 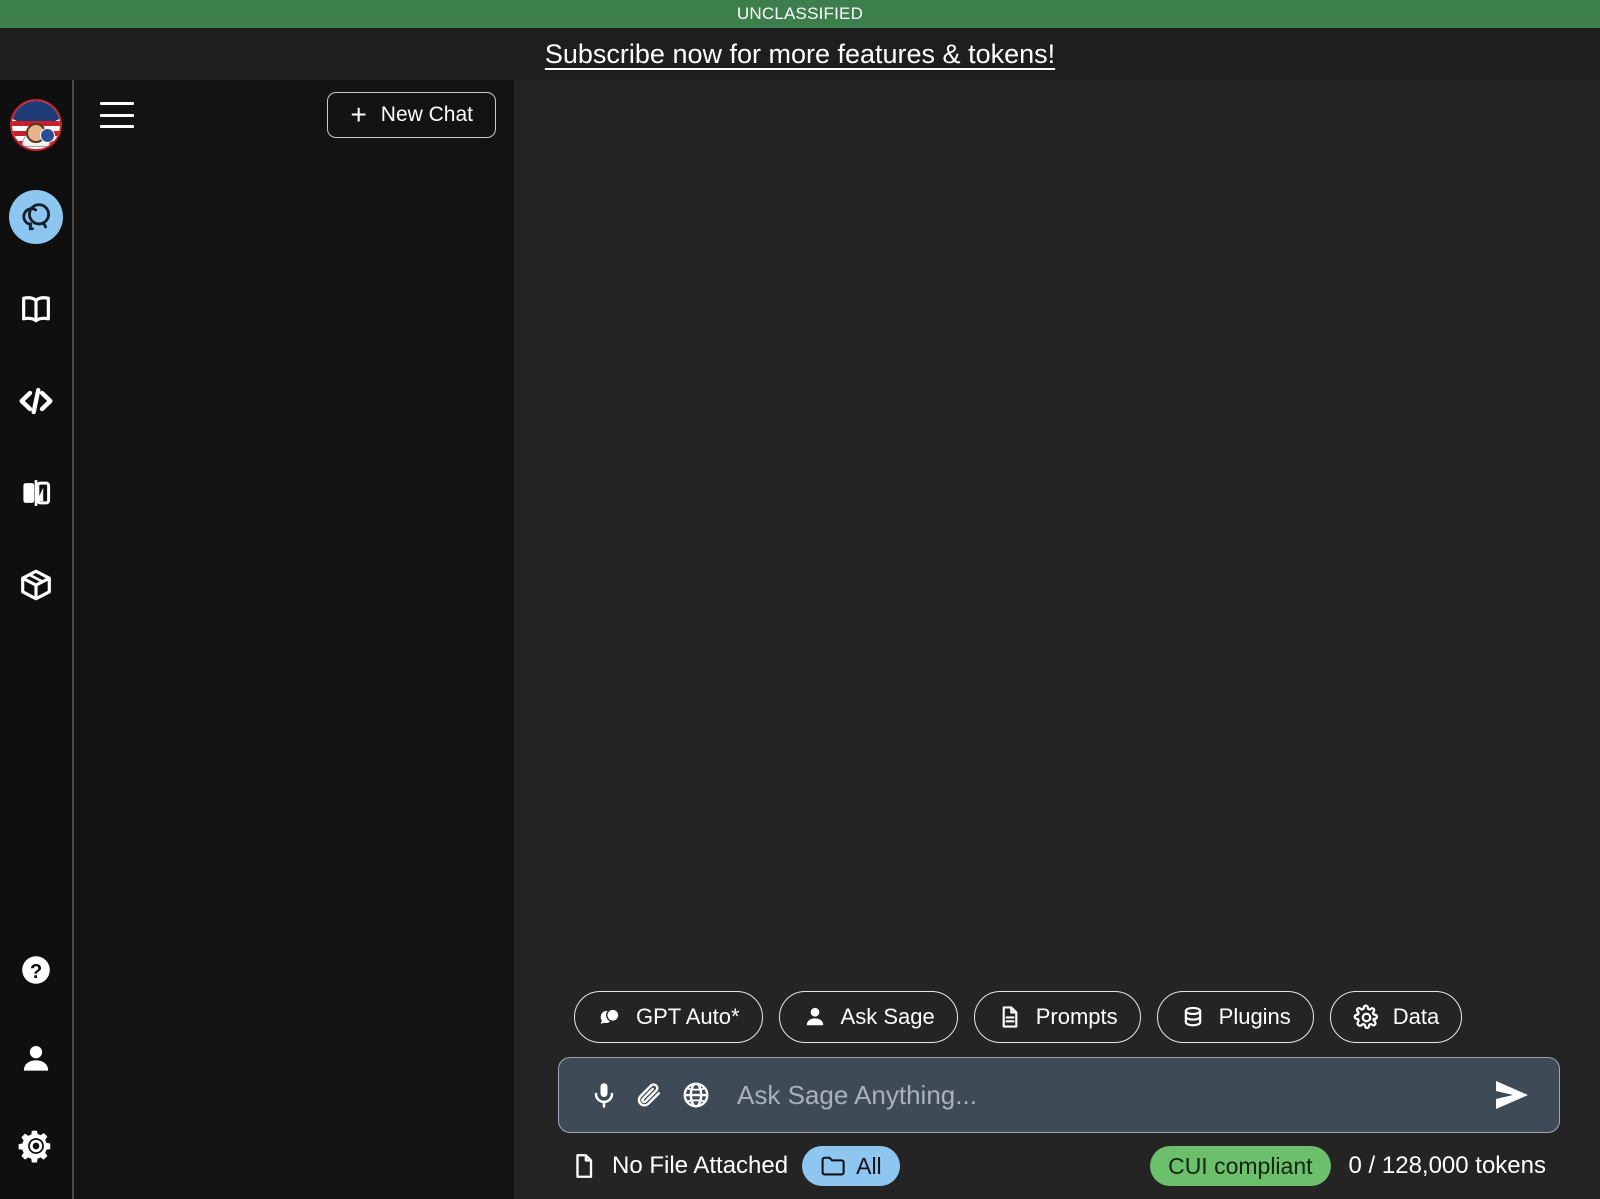 I want to click on microphone-icon, so click(x=604, y=1095).